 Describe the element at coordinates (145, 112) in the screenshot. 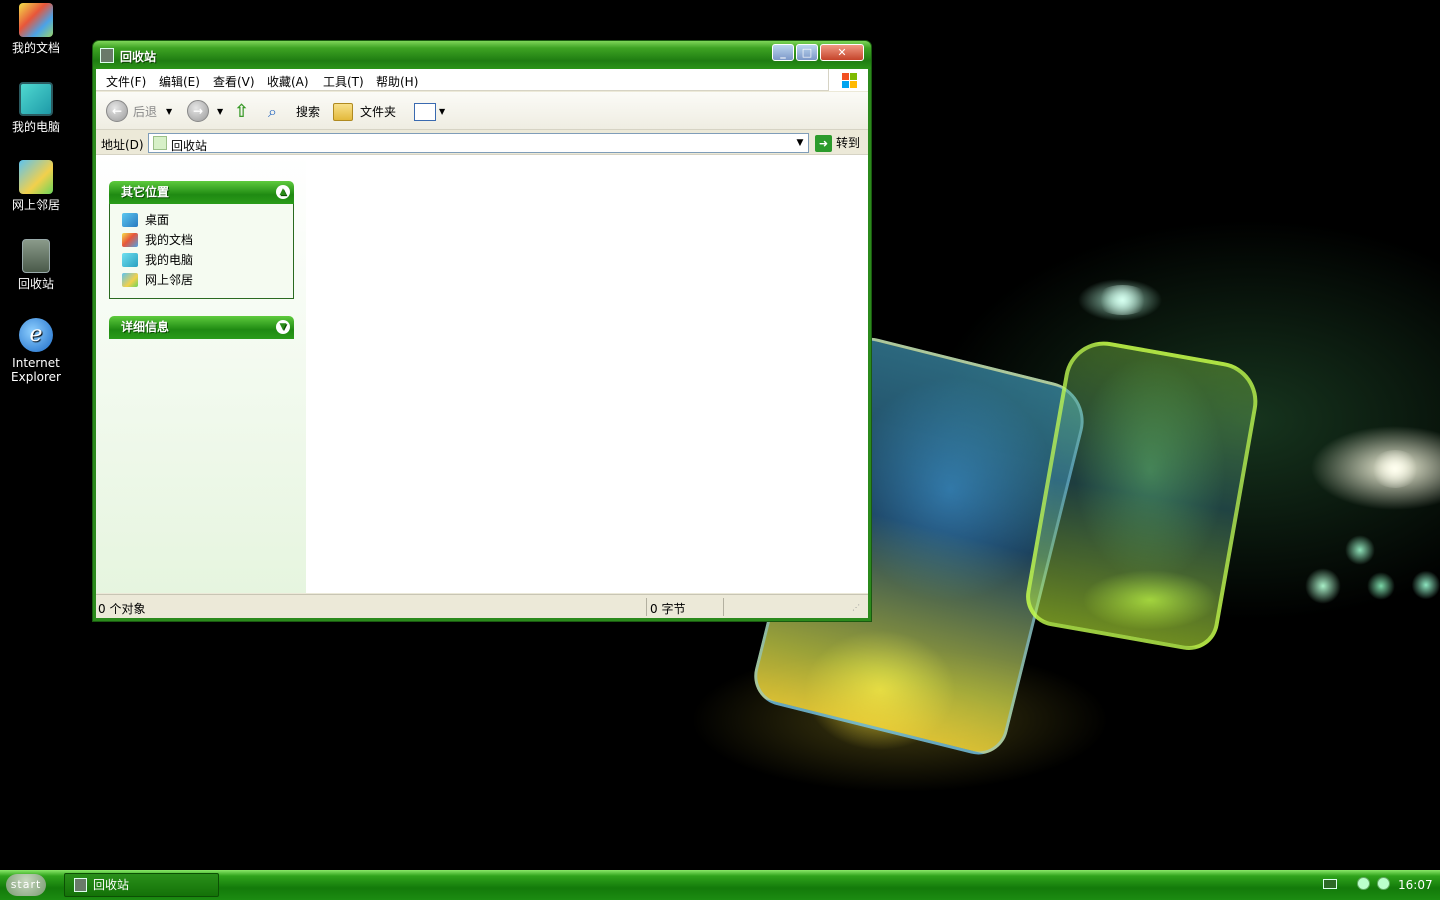

I see `back-button: 后退` at that location.